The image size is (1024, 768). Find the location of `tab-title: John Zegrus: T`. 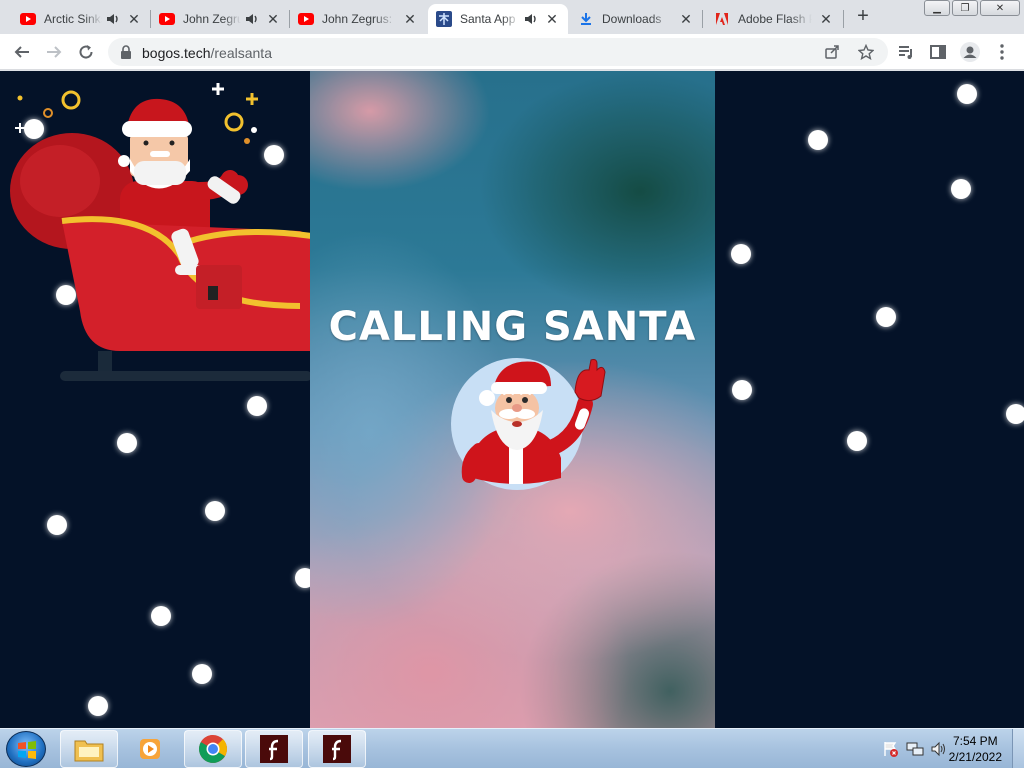

tab-title: John Zegrus: T is located at coordinates (359, 19).